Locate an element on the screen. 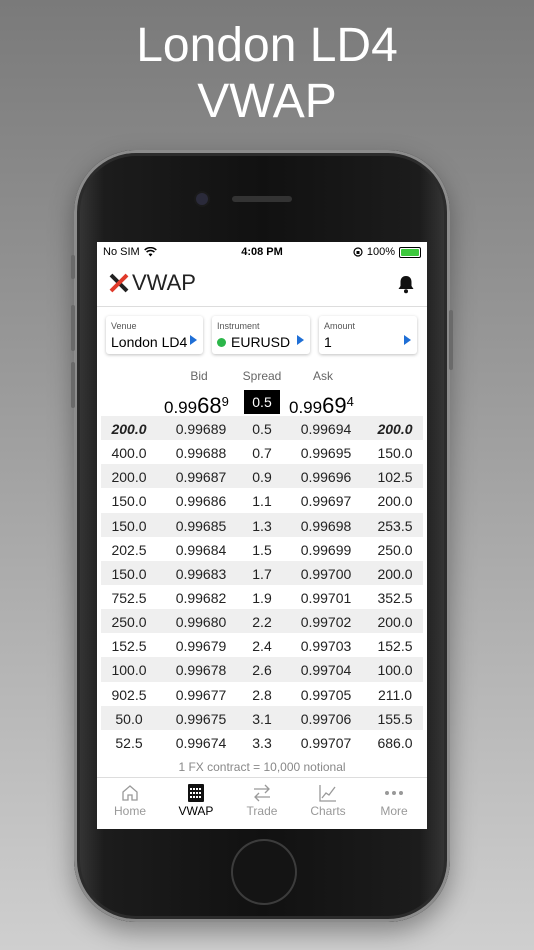 The image size is (534, 950). bid-price: 0.99688 is located at coordinates (201, 453).